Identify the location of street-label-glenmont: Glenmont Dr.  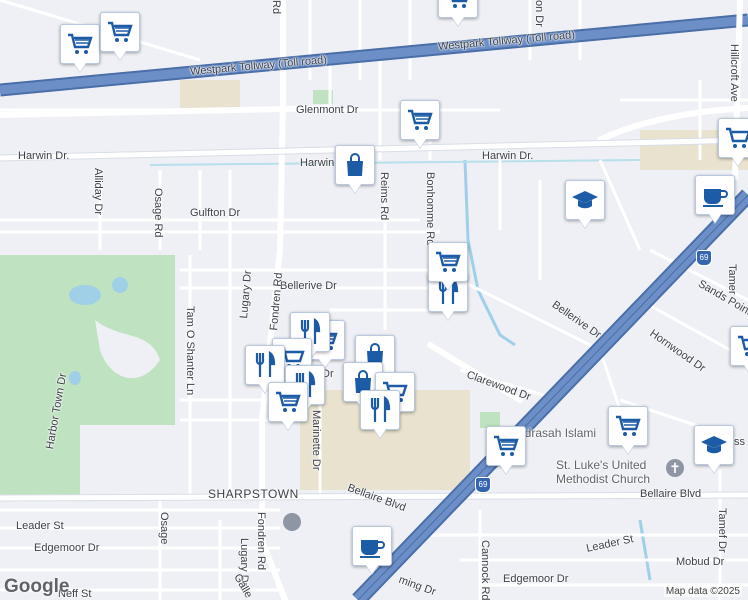
(327, 110).